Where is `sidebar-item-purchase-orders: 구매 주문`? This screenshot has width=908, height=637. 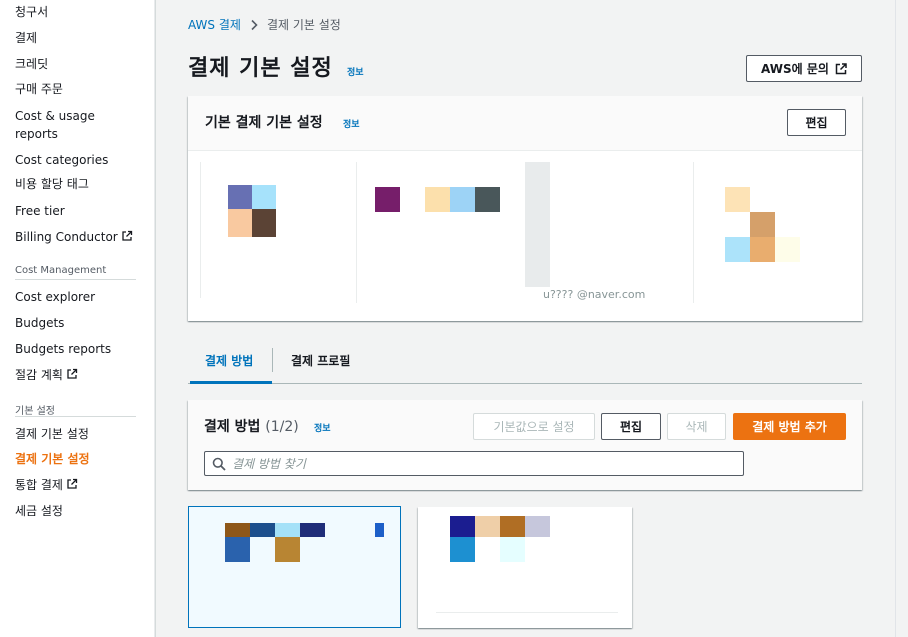
sidebar-item-purchase-orders: 구매 주문 is located at coordinates (39, 89).